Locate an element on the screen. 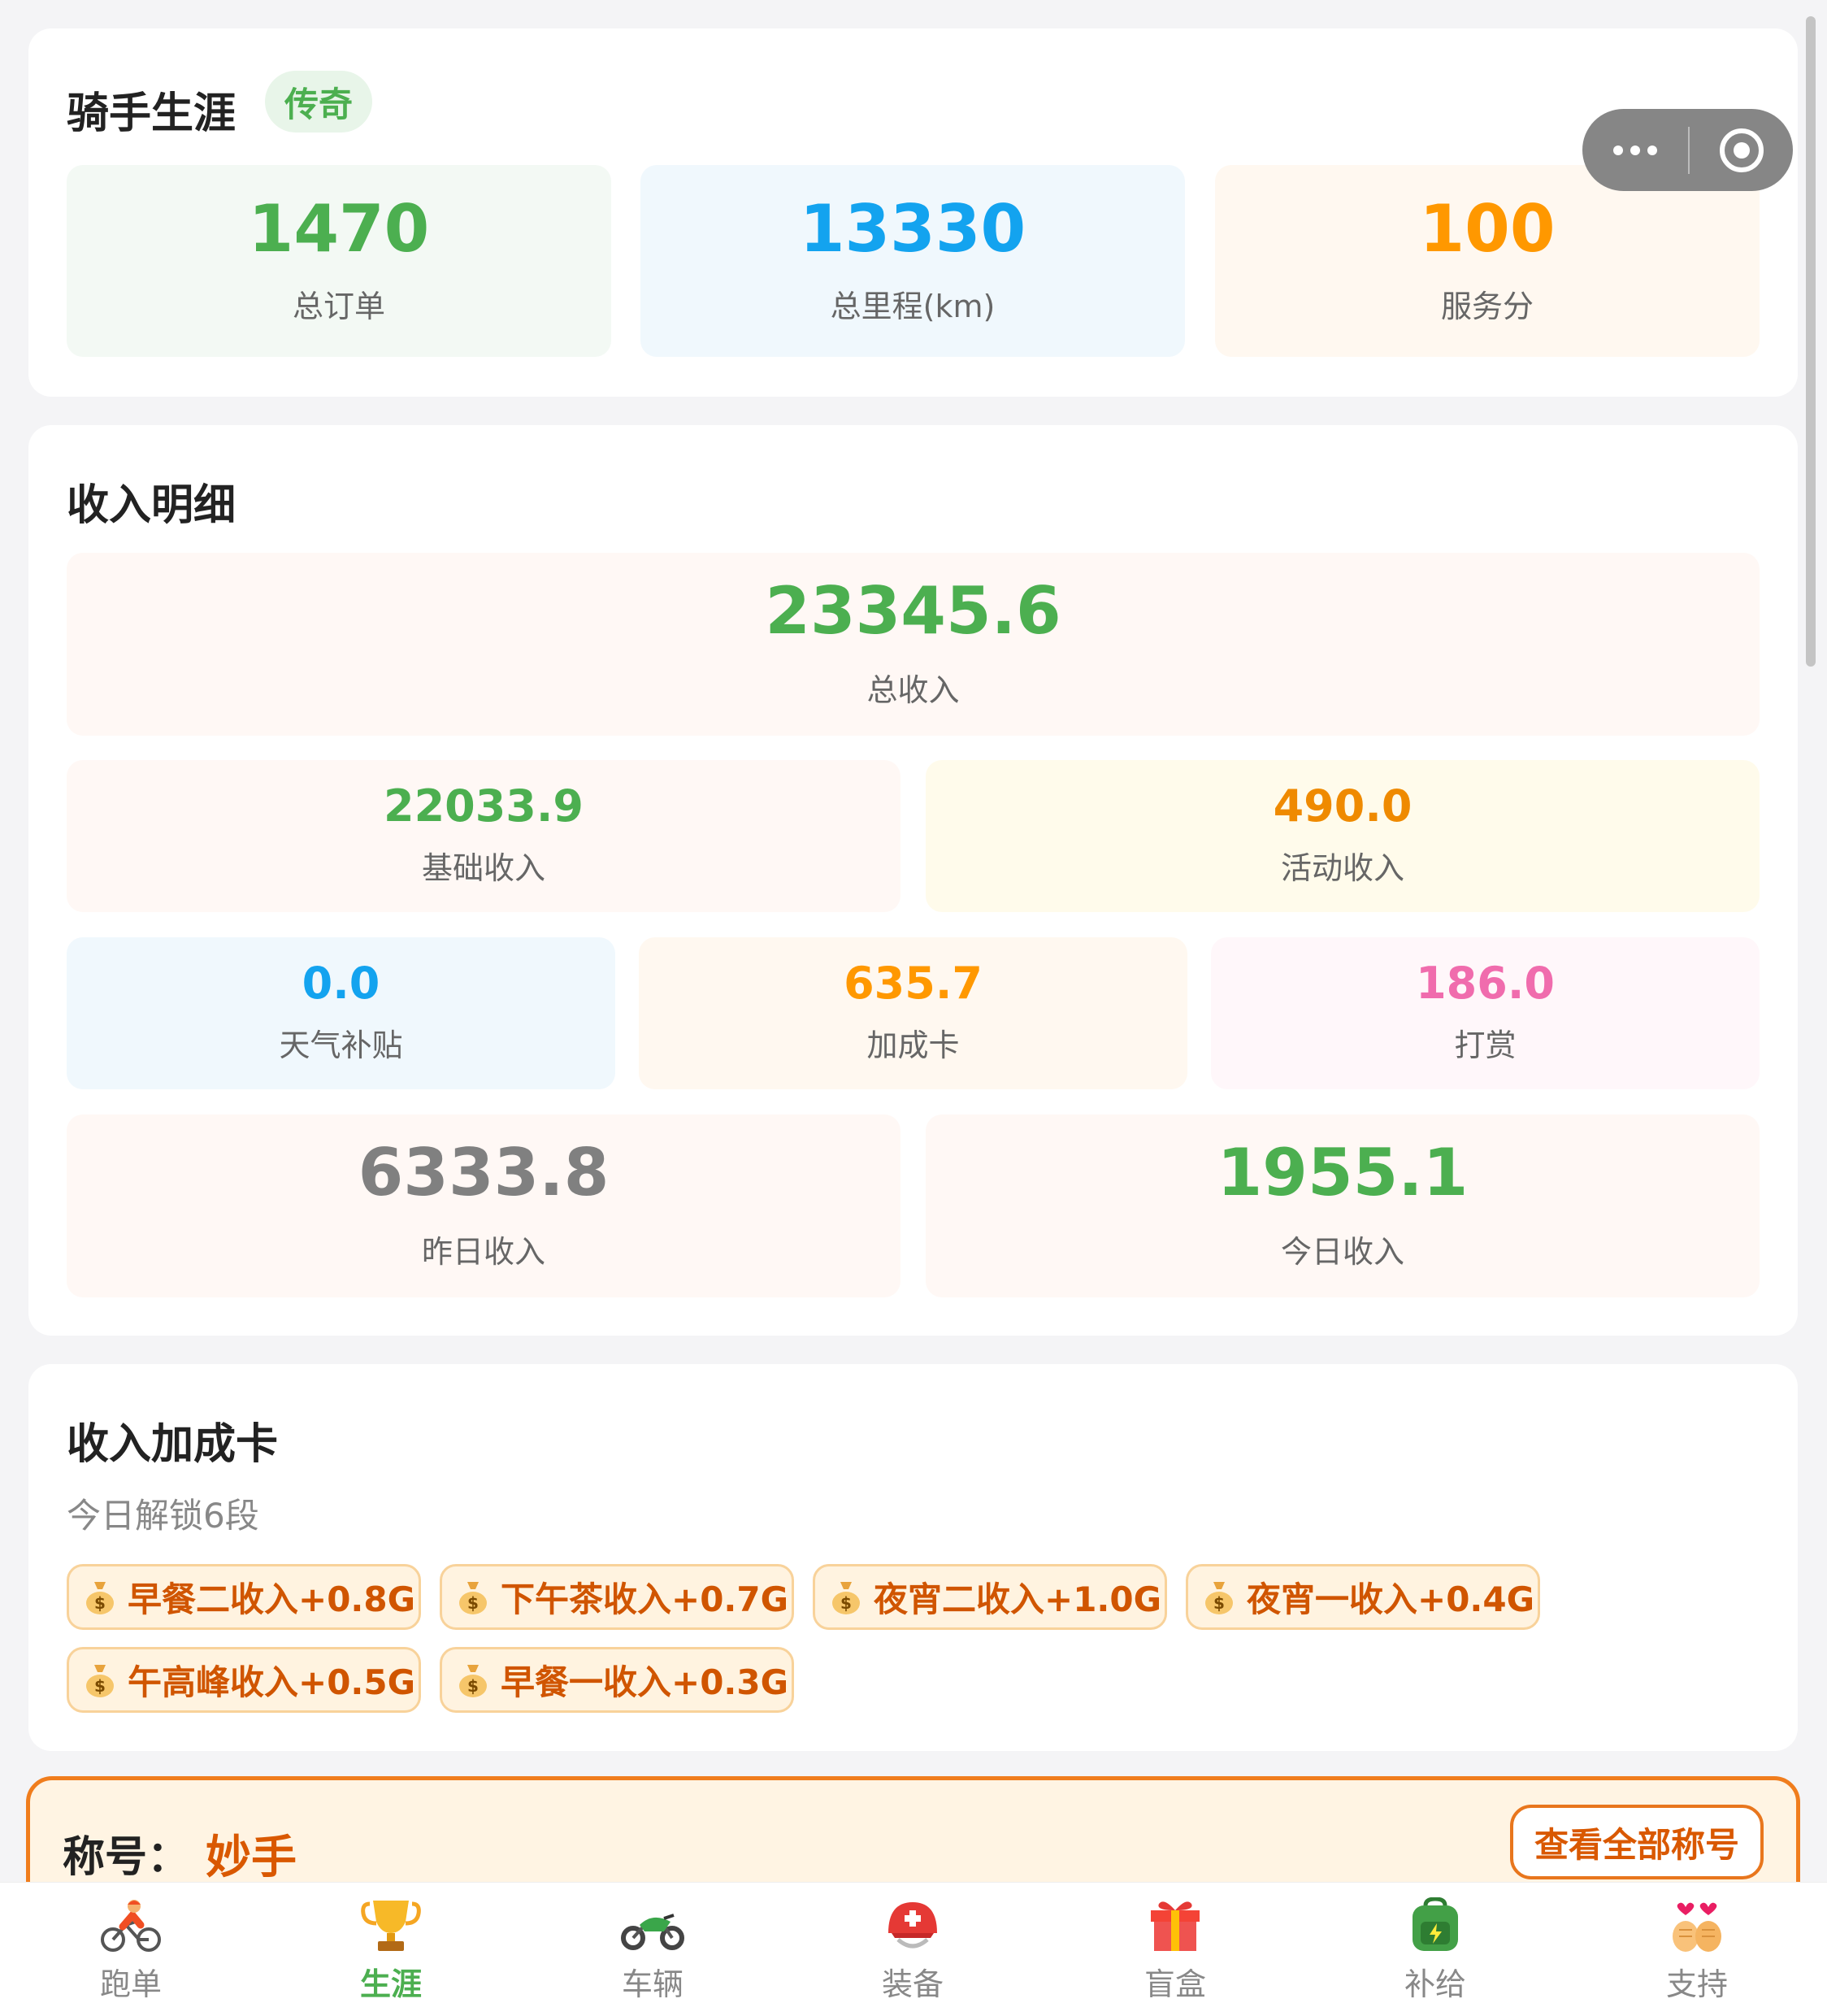  tile-total-income: 23345.6 总收入 is located at coordinates (913, 644).